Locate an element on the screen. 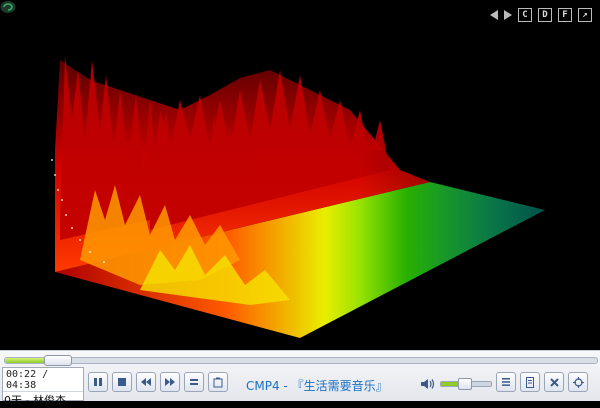 The width and height of the screenshot is (600, 408). tools-icon is located at coordinates (554, 382).